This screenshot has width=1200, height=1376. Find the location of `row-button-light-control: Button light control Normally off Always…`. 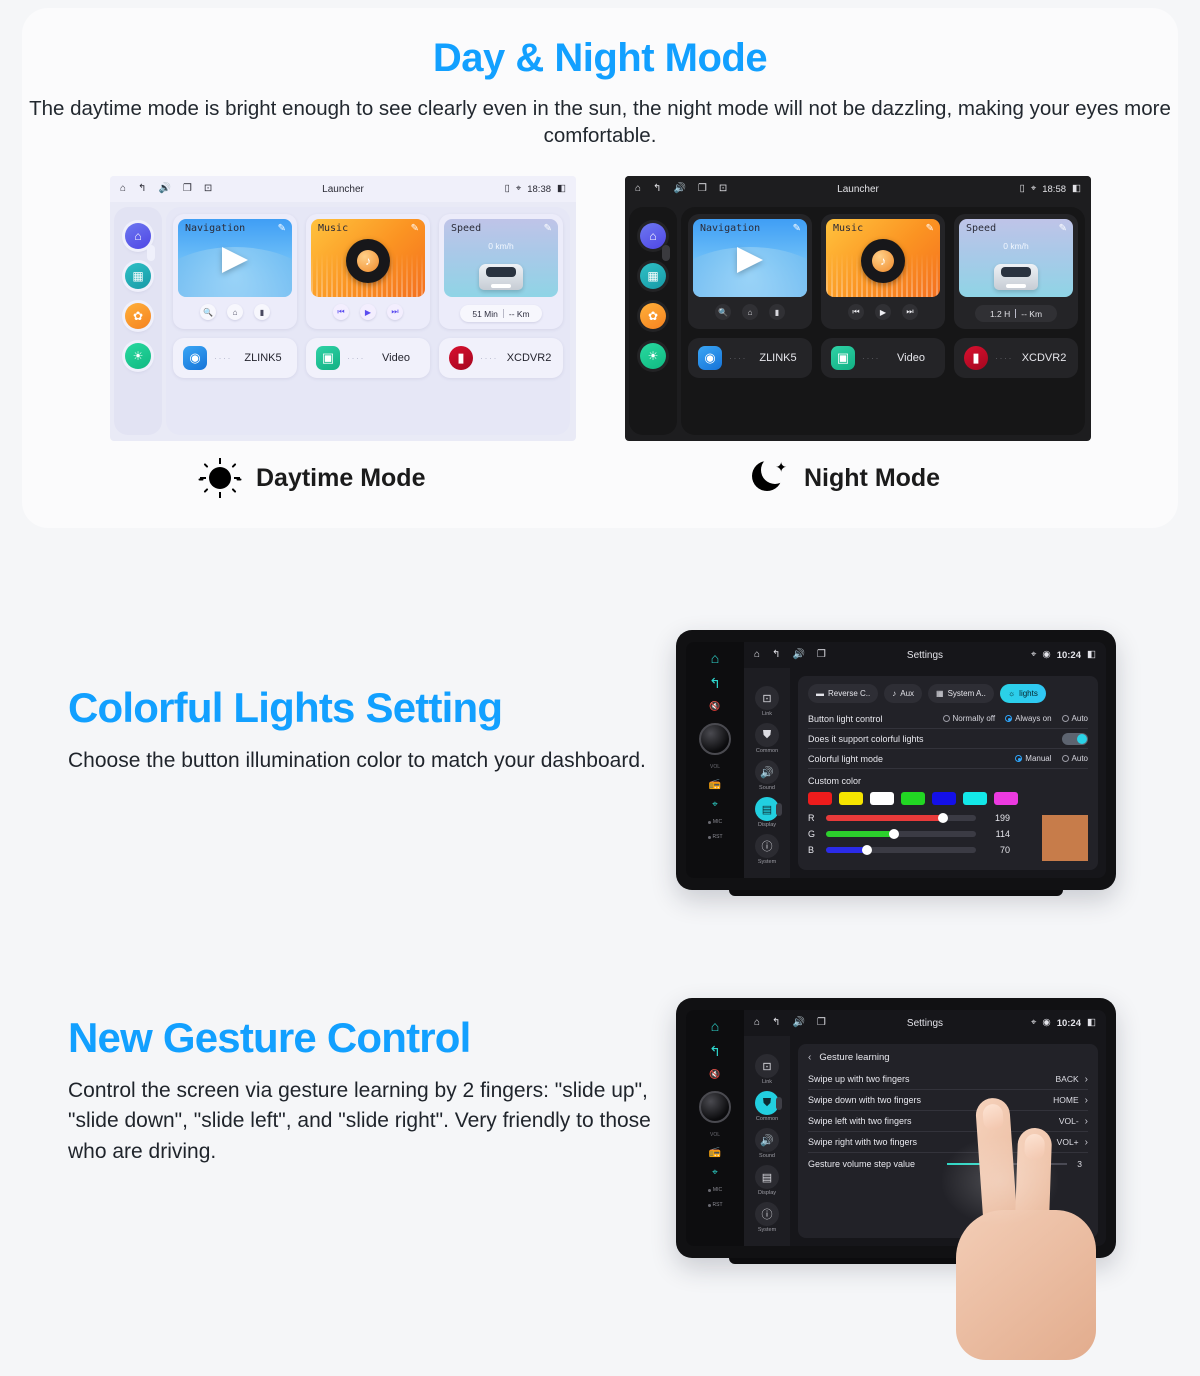

row-button-light-control: Button light control Normally off Always… is located at coordinates (948, 719).